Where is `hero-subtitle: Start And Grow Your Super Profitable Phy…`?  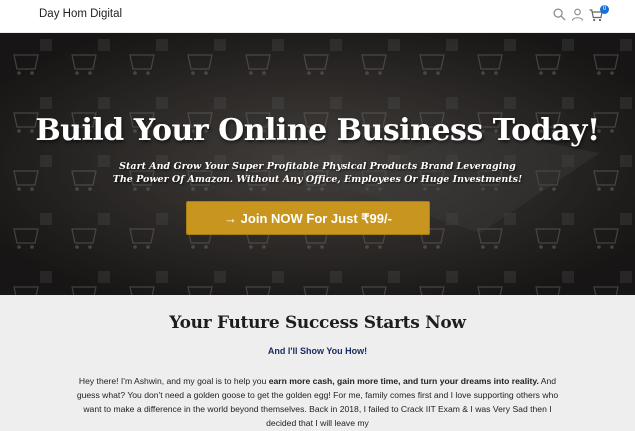 hero-subtitle: Start And Grow Your Super Profitable Phy… is located at coordinates (317, 173).